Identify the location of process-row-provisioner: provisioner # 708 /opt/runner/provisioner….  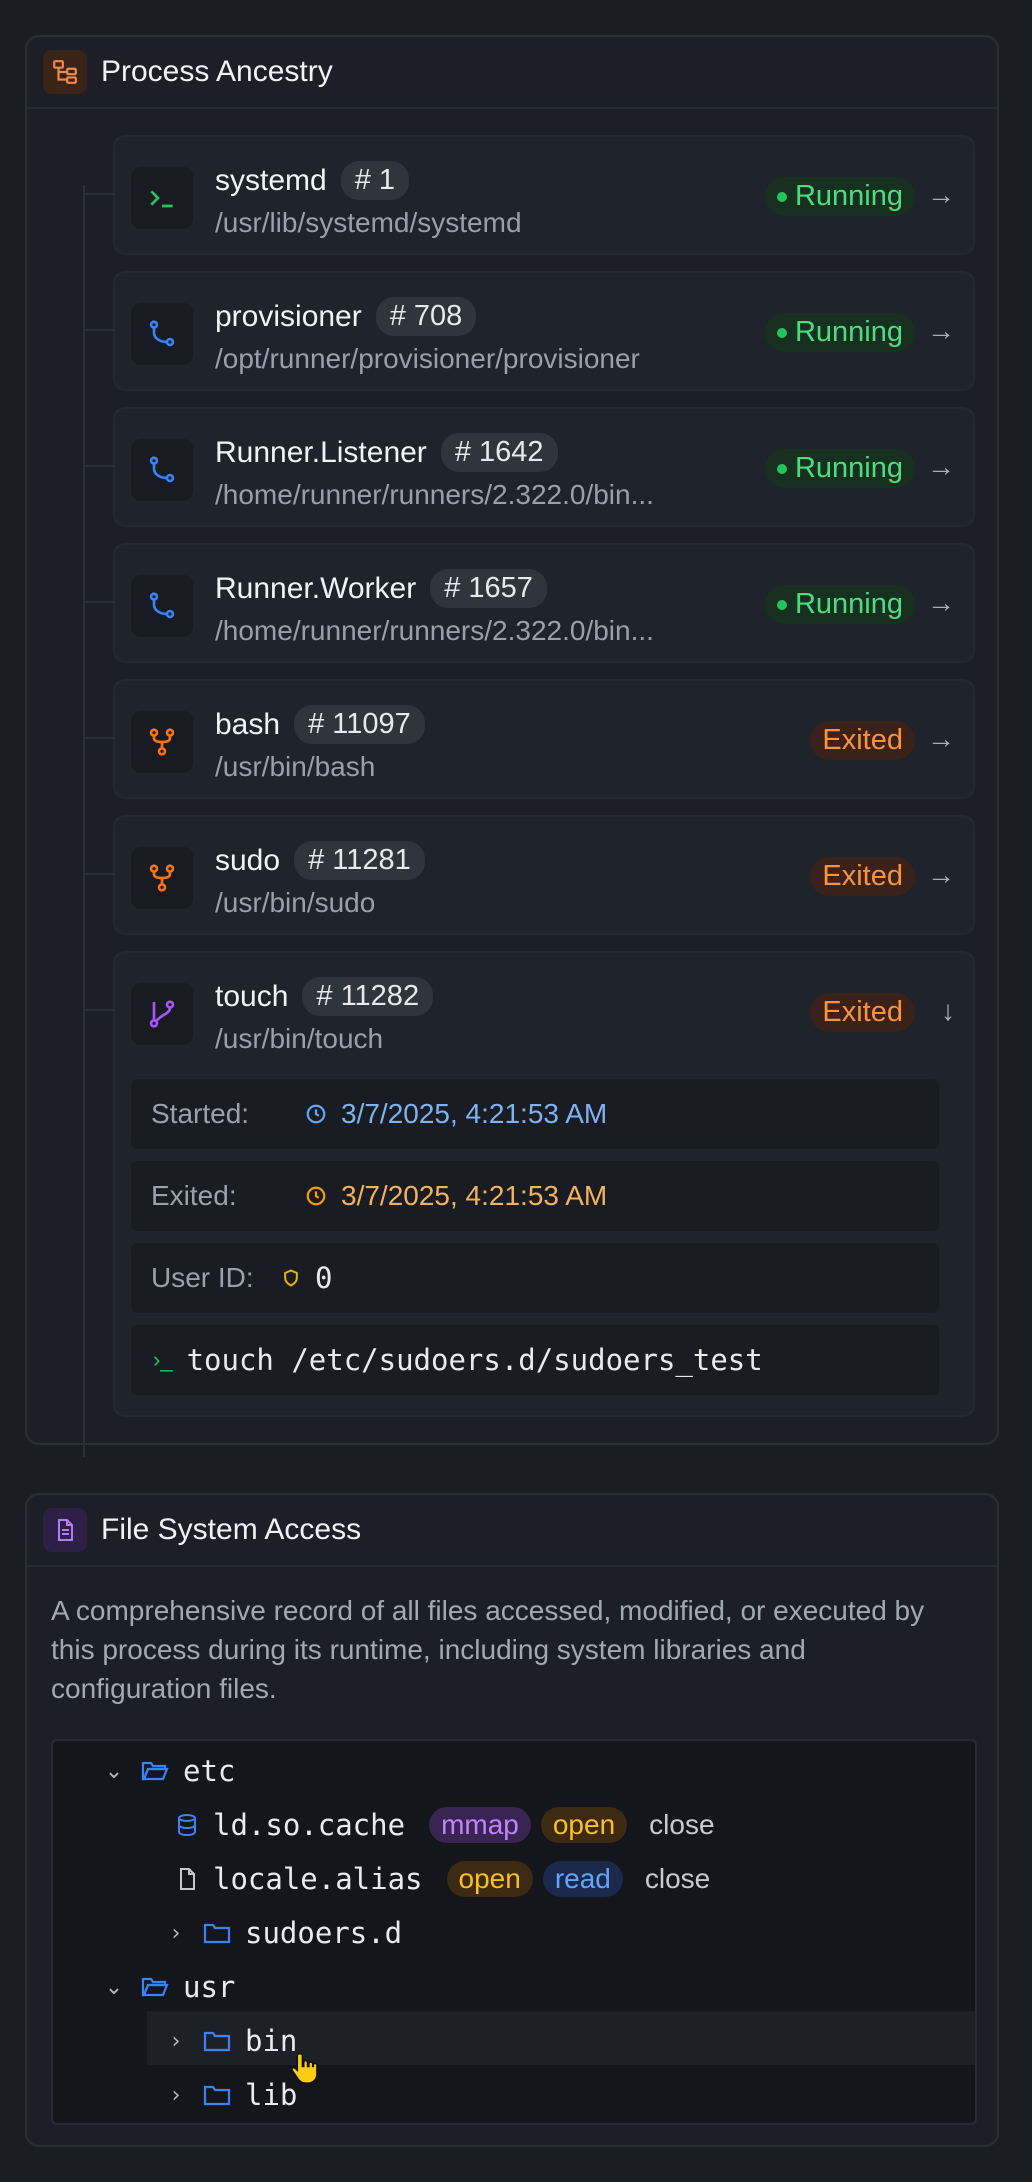
(530, 331).